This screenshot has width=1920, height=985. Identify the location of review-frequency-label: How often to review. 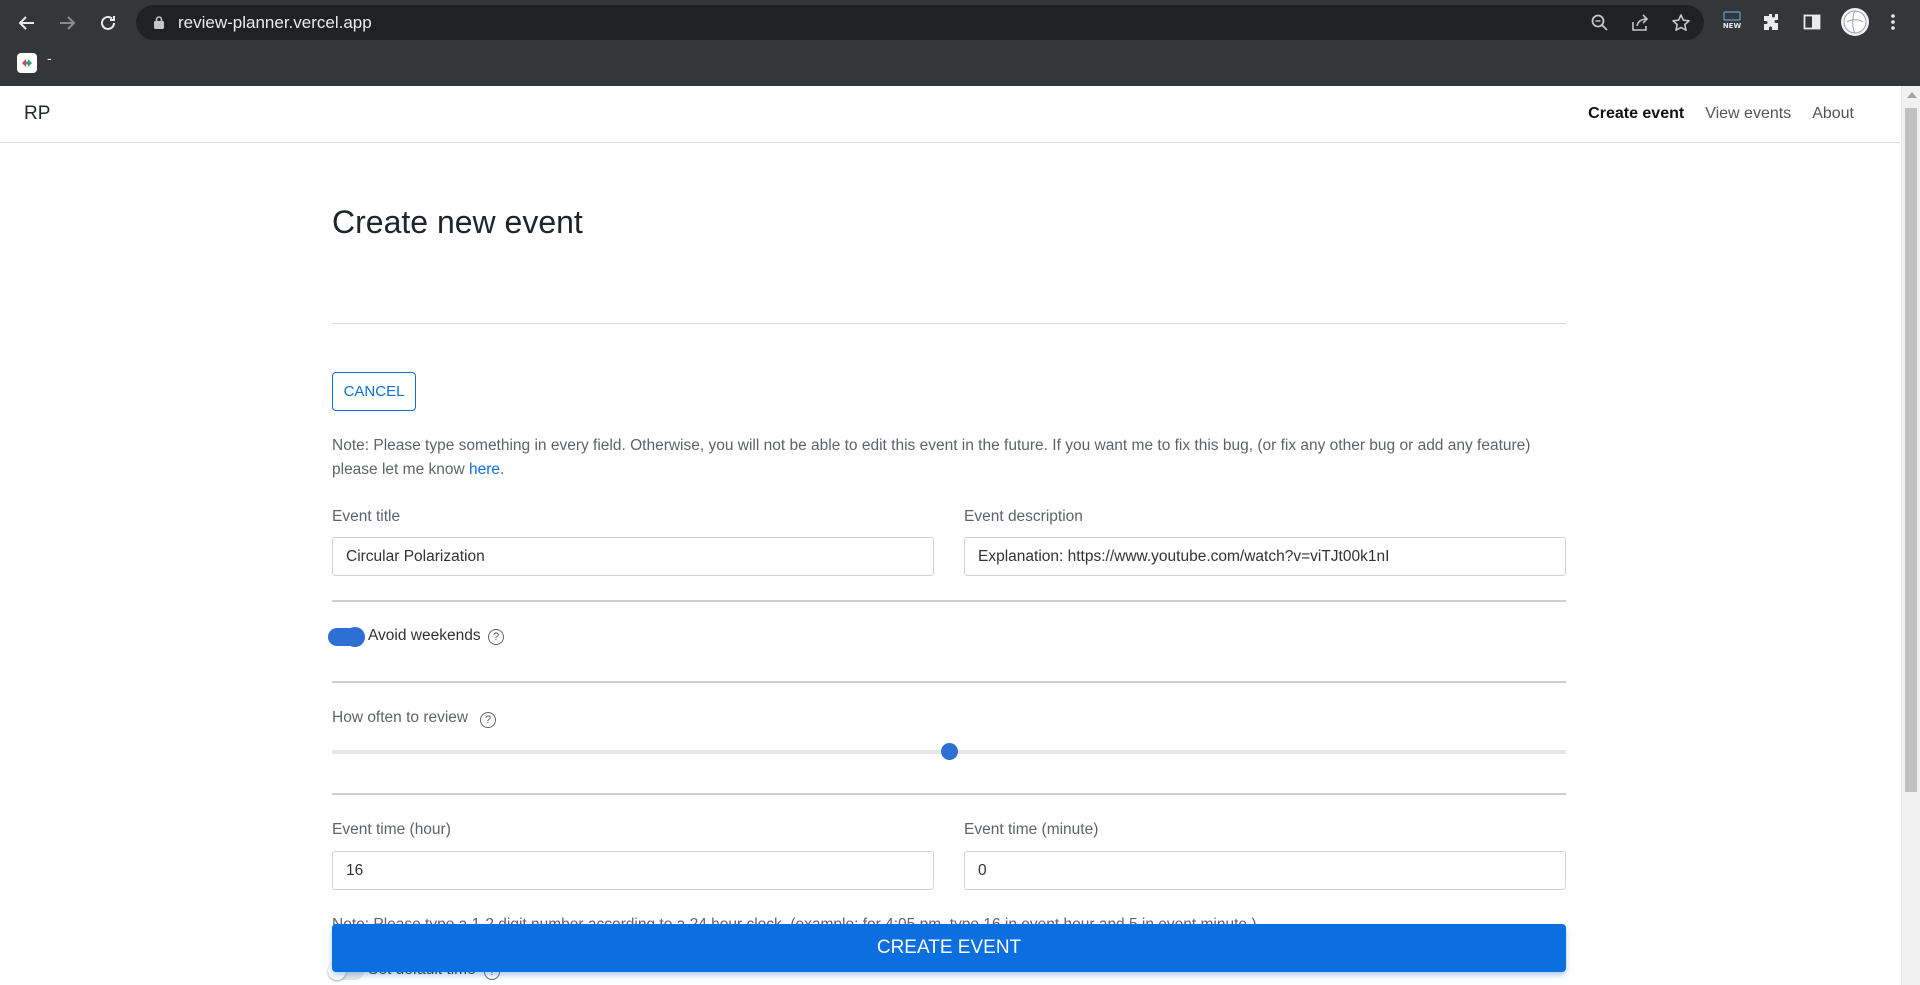
(400, 717).